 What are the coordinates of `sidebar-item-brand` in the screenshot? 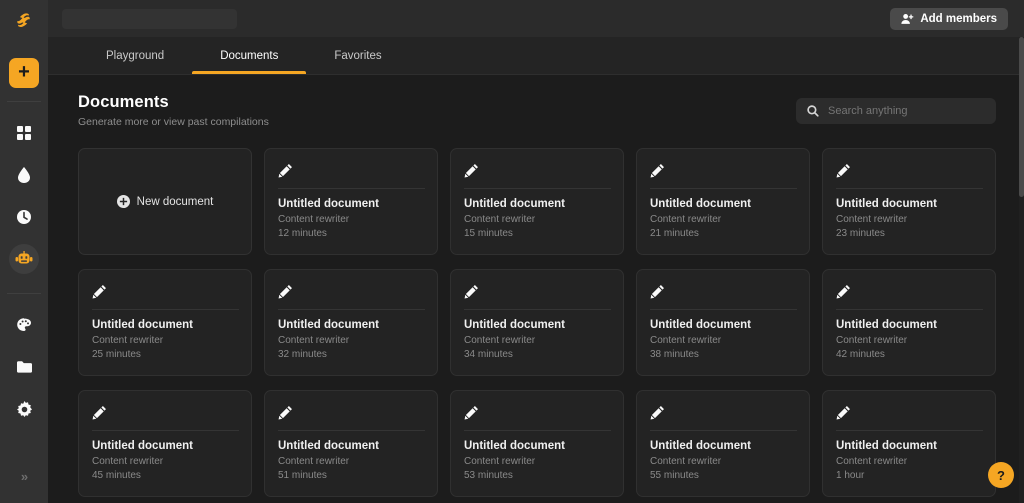 It's located at (24, 325).